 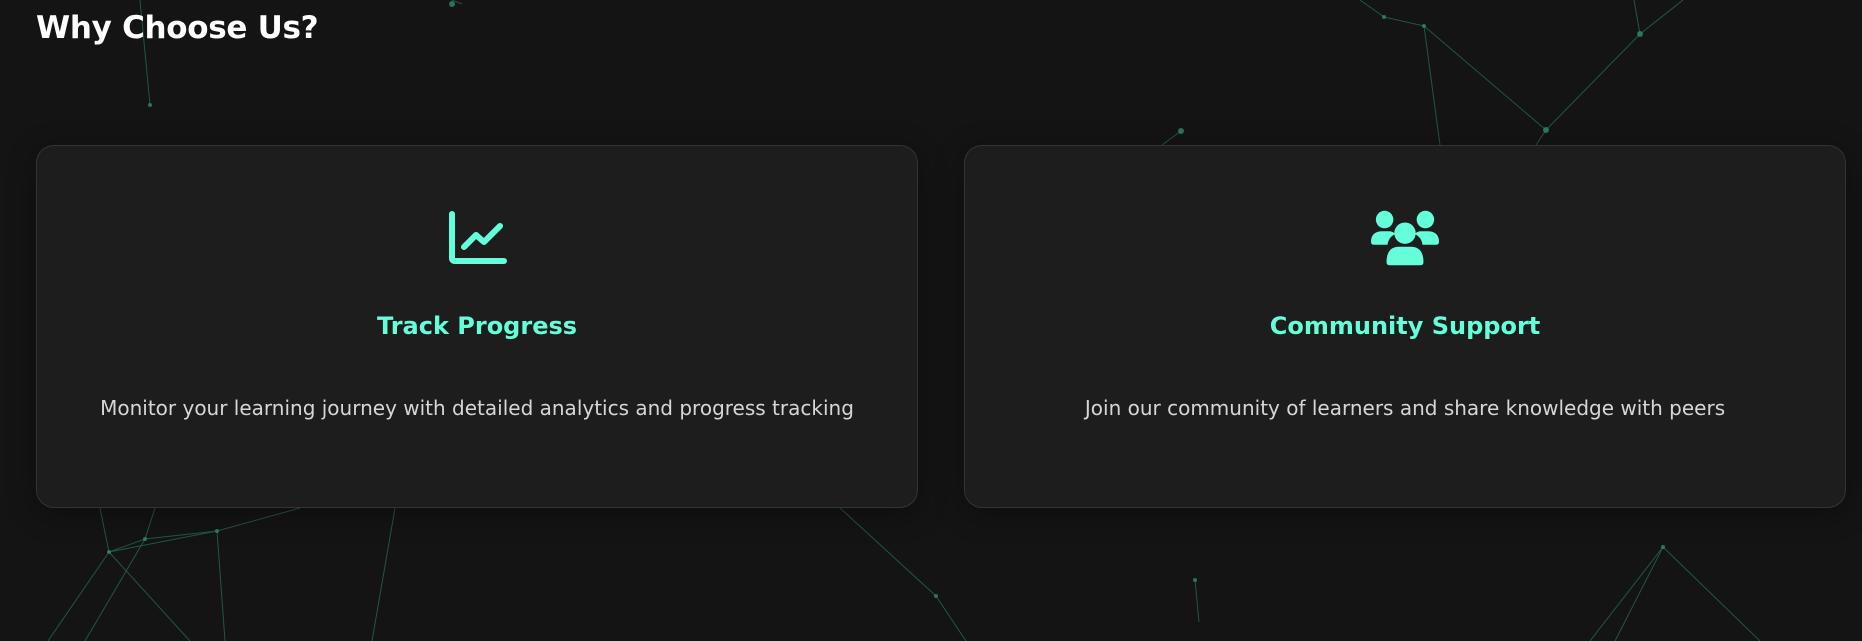 I want to click on users-icon, so click(x=1405, y=238).